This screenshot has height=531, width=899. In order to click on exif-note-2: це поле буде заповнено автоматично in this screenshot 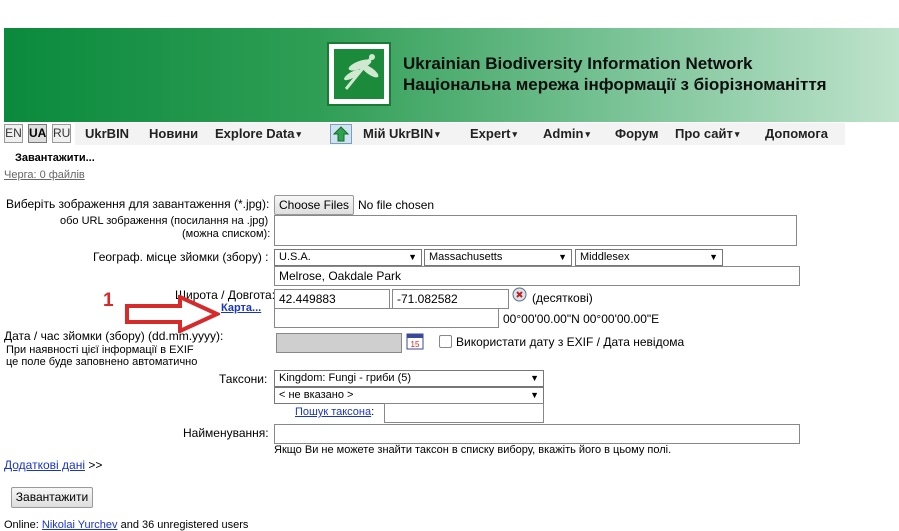, I will do `click(102, 362)`.